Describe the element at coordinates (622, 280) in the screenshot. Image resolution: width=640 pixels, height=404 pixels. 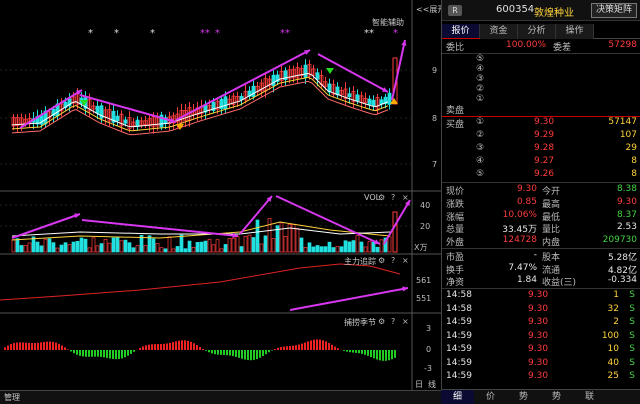
I see `info-value: -0.334` at that location.